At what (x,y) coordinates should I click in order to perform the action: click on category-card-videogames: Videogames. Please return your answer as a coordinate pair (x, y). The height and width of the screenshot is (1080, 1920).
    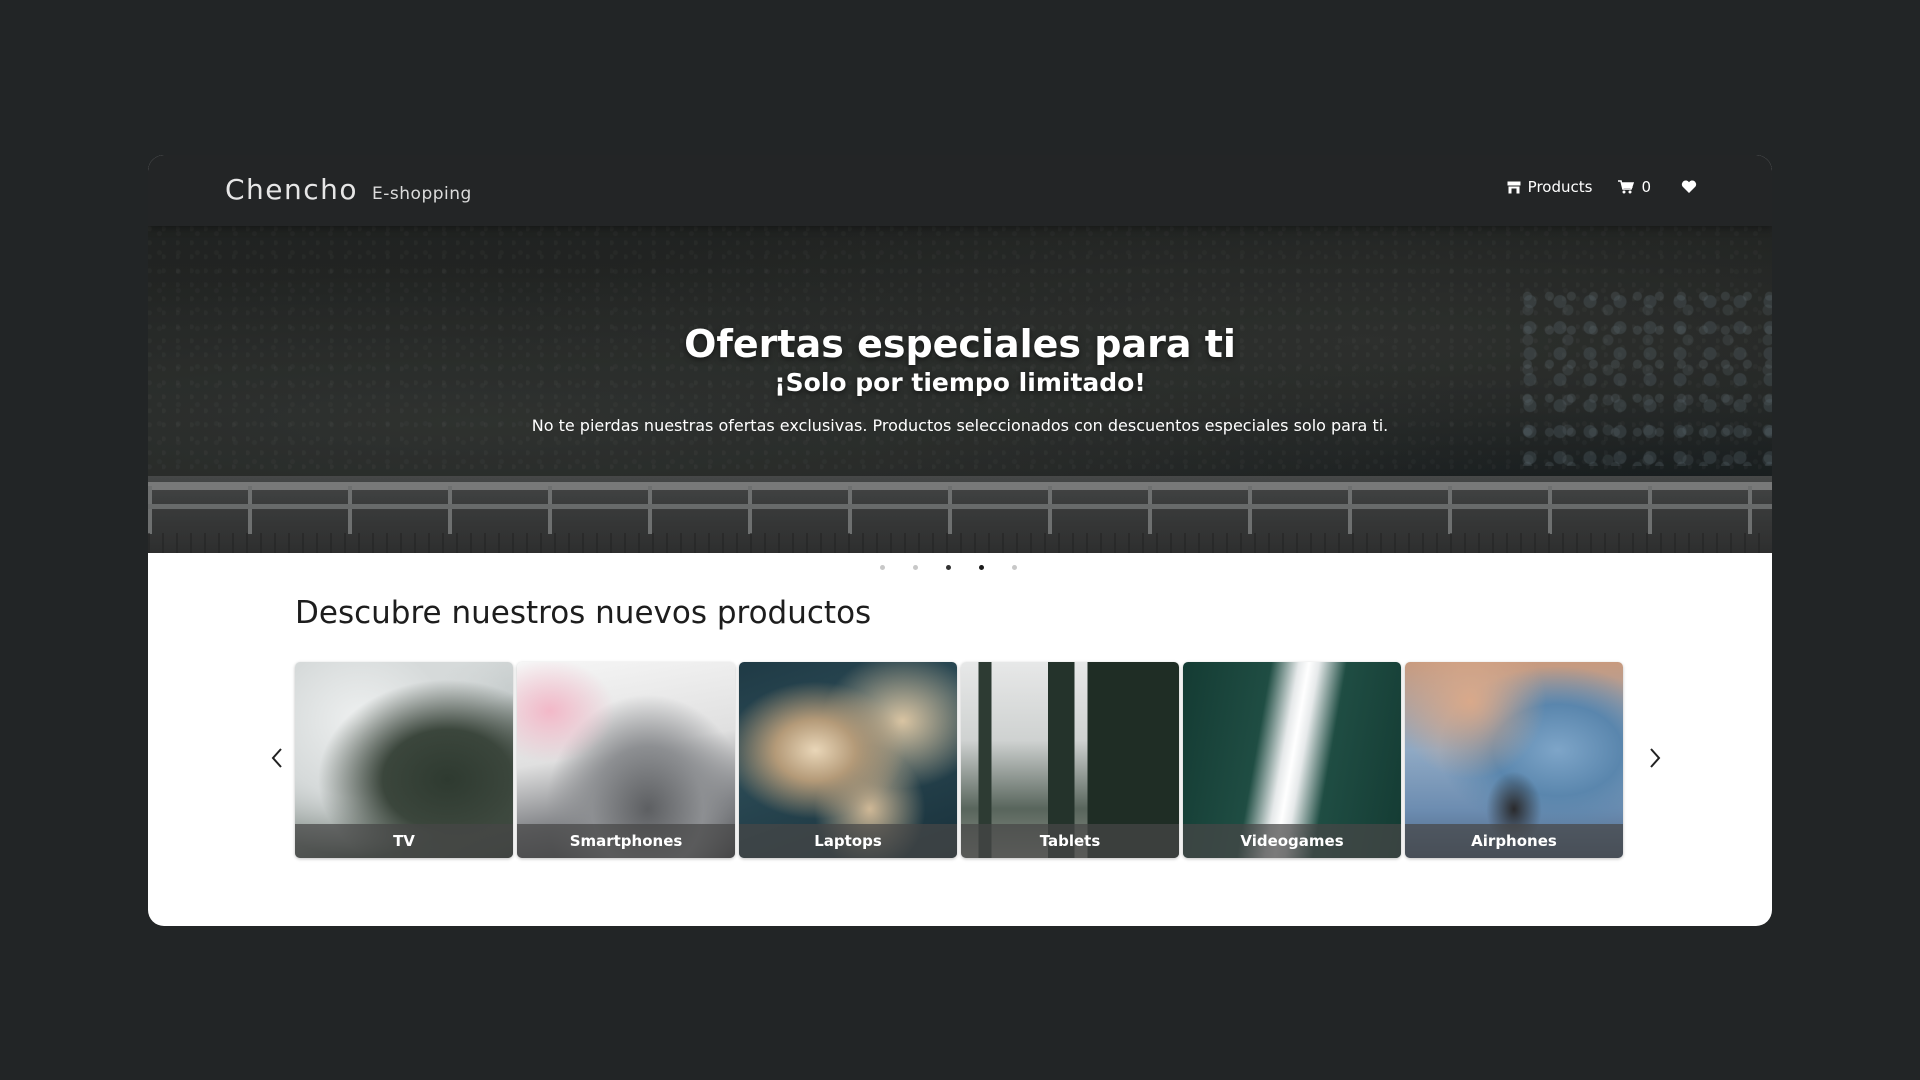
    Looking at the image, I should click on (1292, 760).